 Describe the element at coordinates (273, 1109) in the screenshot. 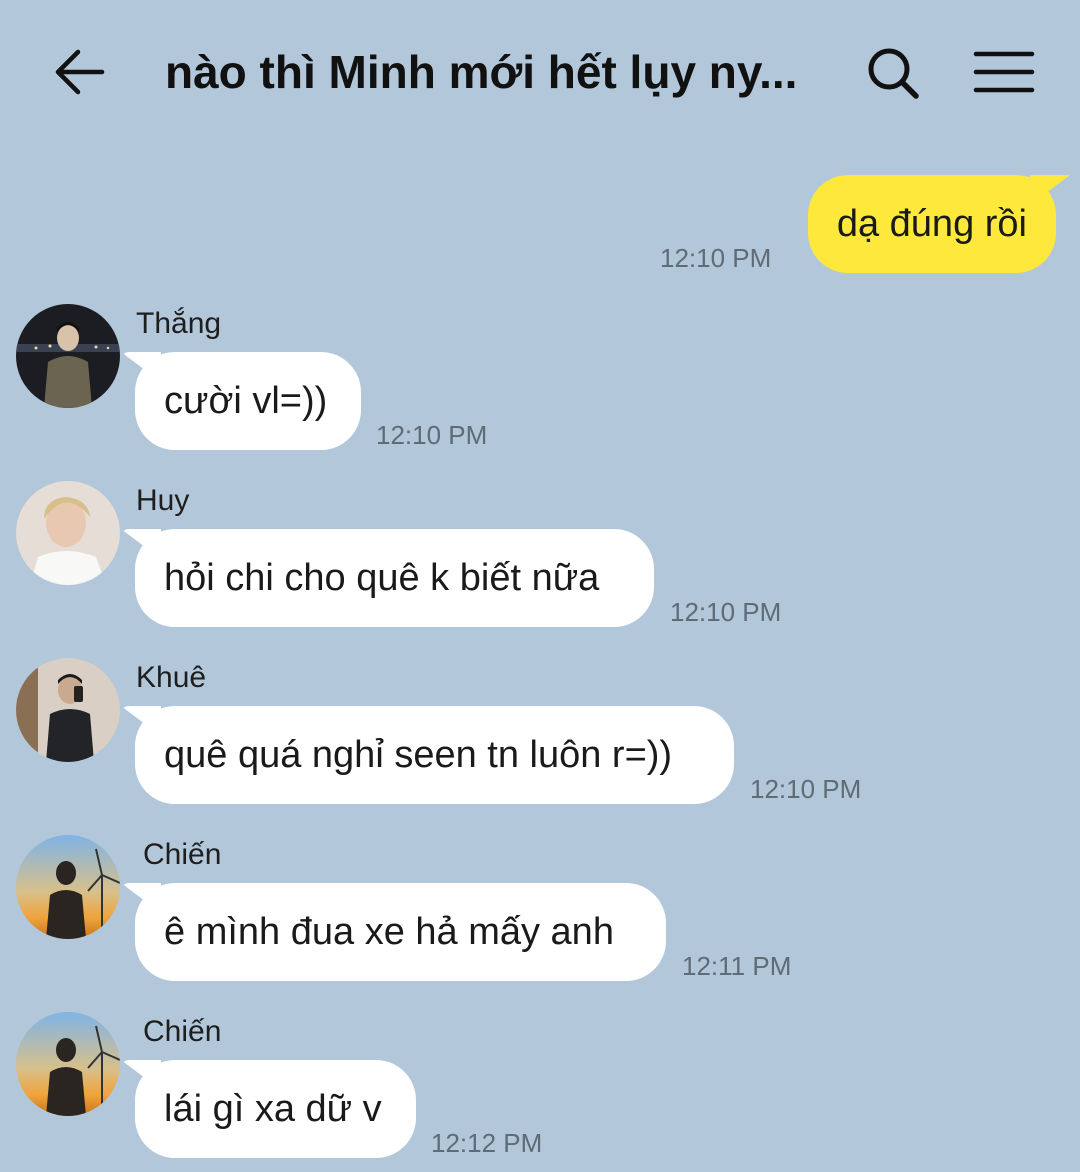

I see `message-text: lái gì xa dữ v` at that location.